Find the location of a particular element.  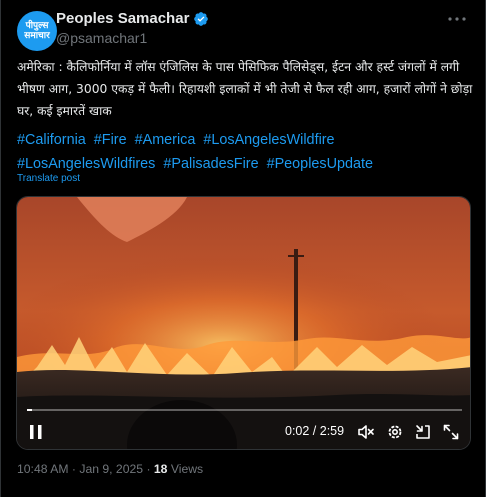

verified-badge-icon is located at coordinates (201, 19).